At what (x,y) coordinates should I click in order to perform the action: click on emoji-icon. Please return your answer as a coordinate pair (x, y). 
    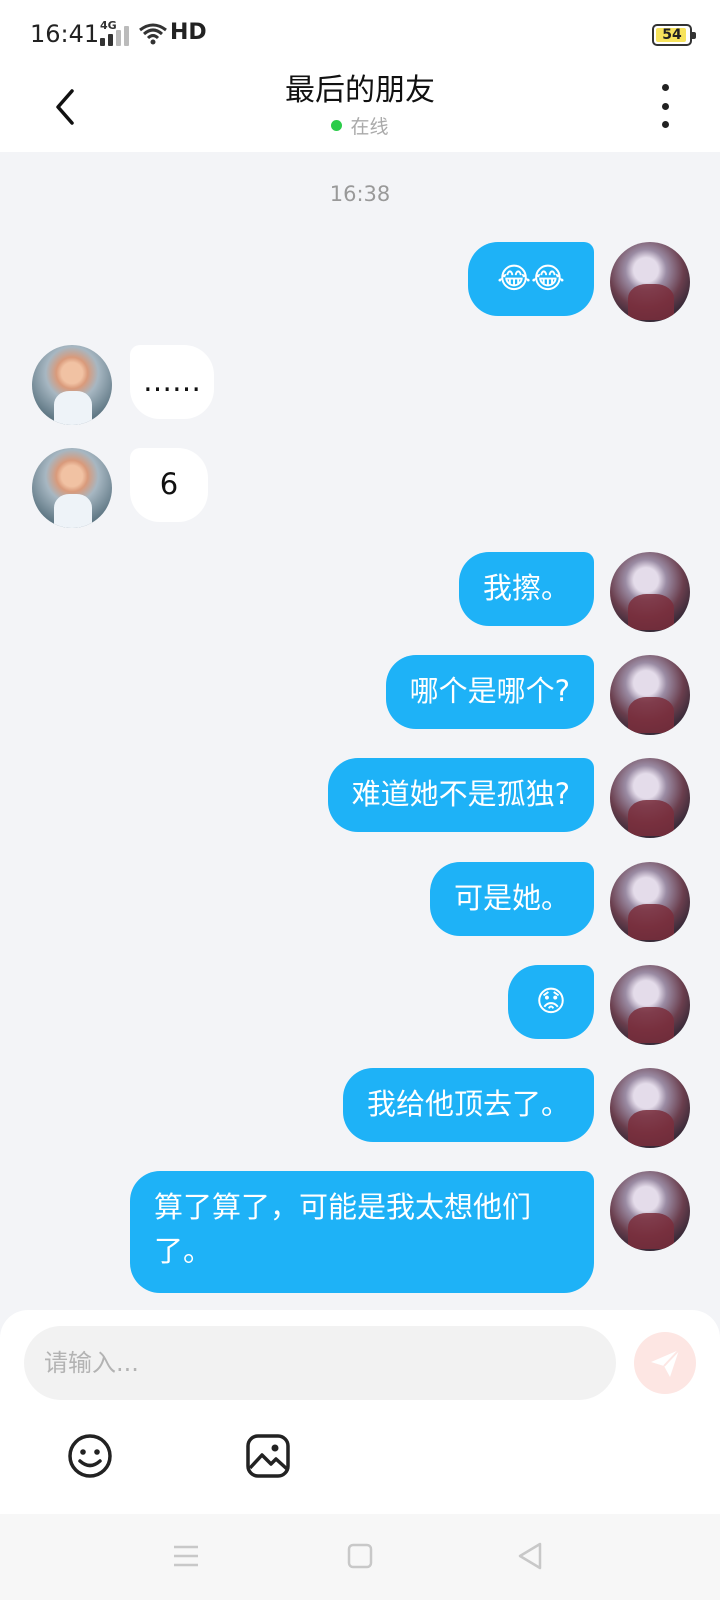
    Looking at the image, I should click on (90, 1456).